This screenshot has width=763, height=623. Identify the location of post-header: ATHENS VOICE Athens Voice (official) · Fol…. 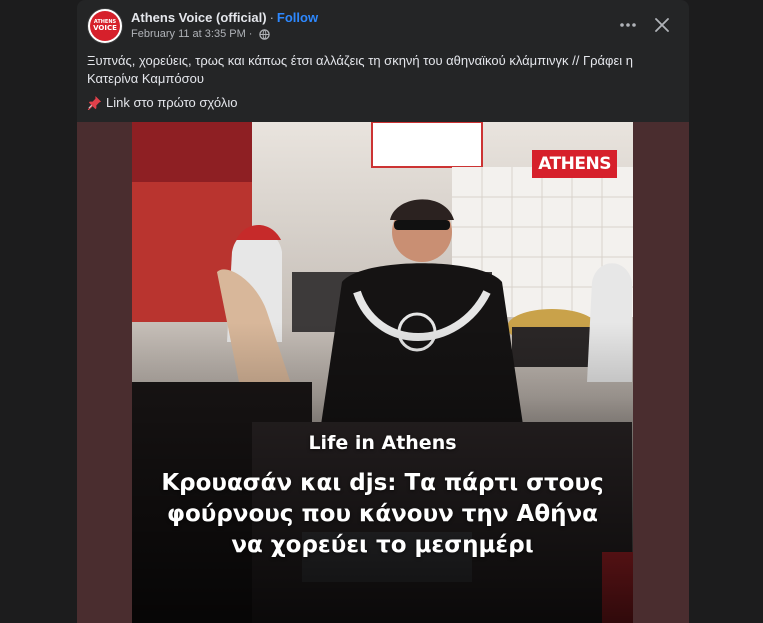
(383, 25).